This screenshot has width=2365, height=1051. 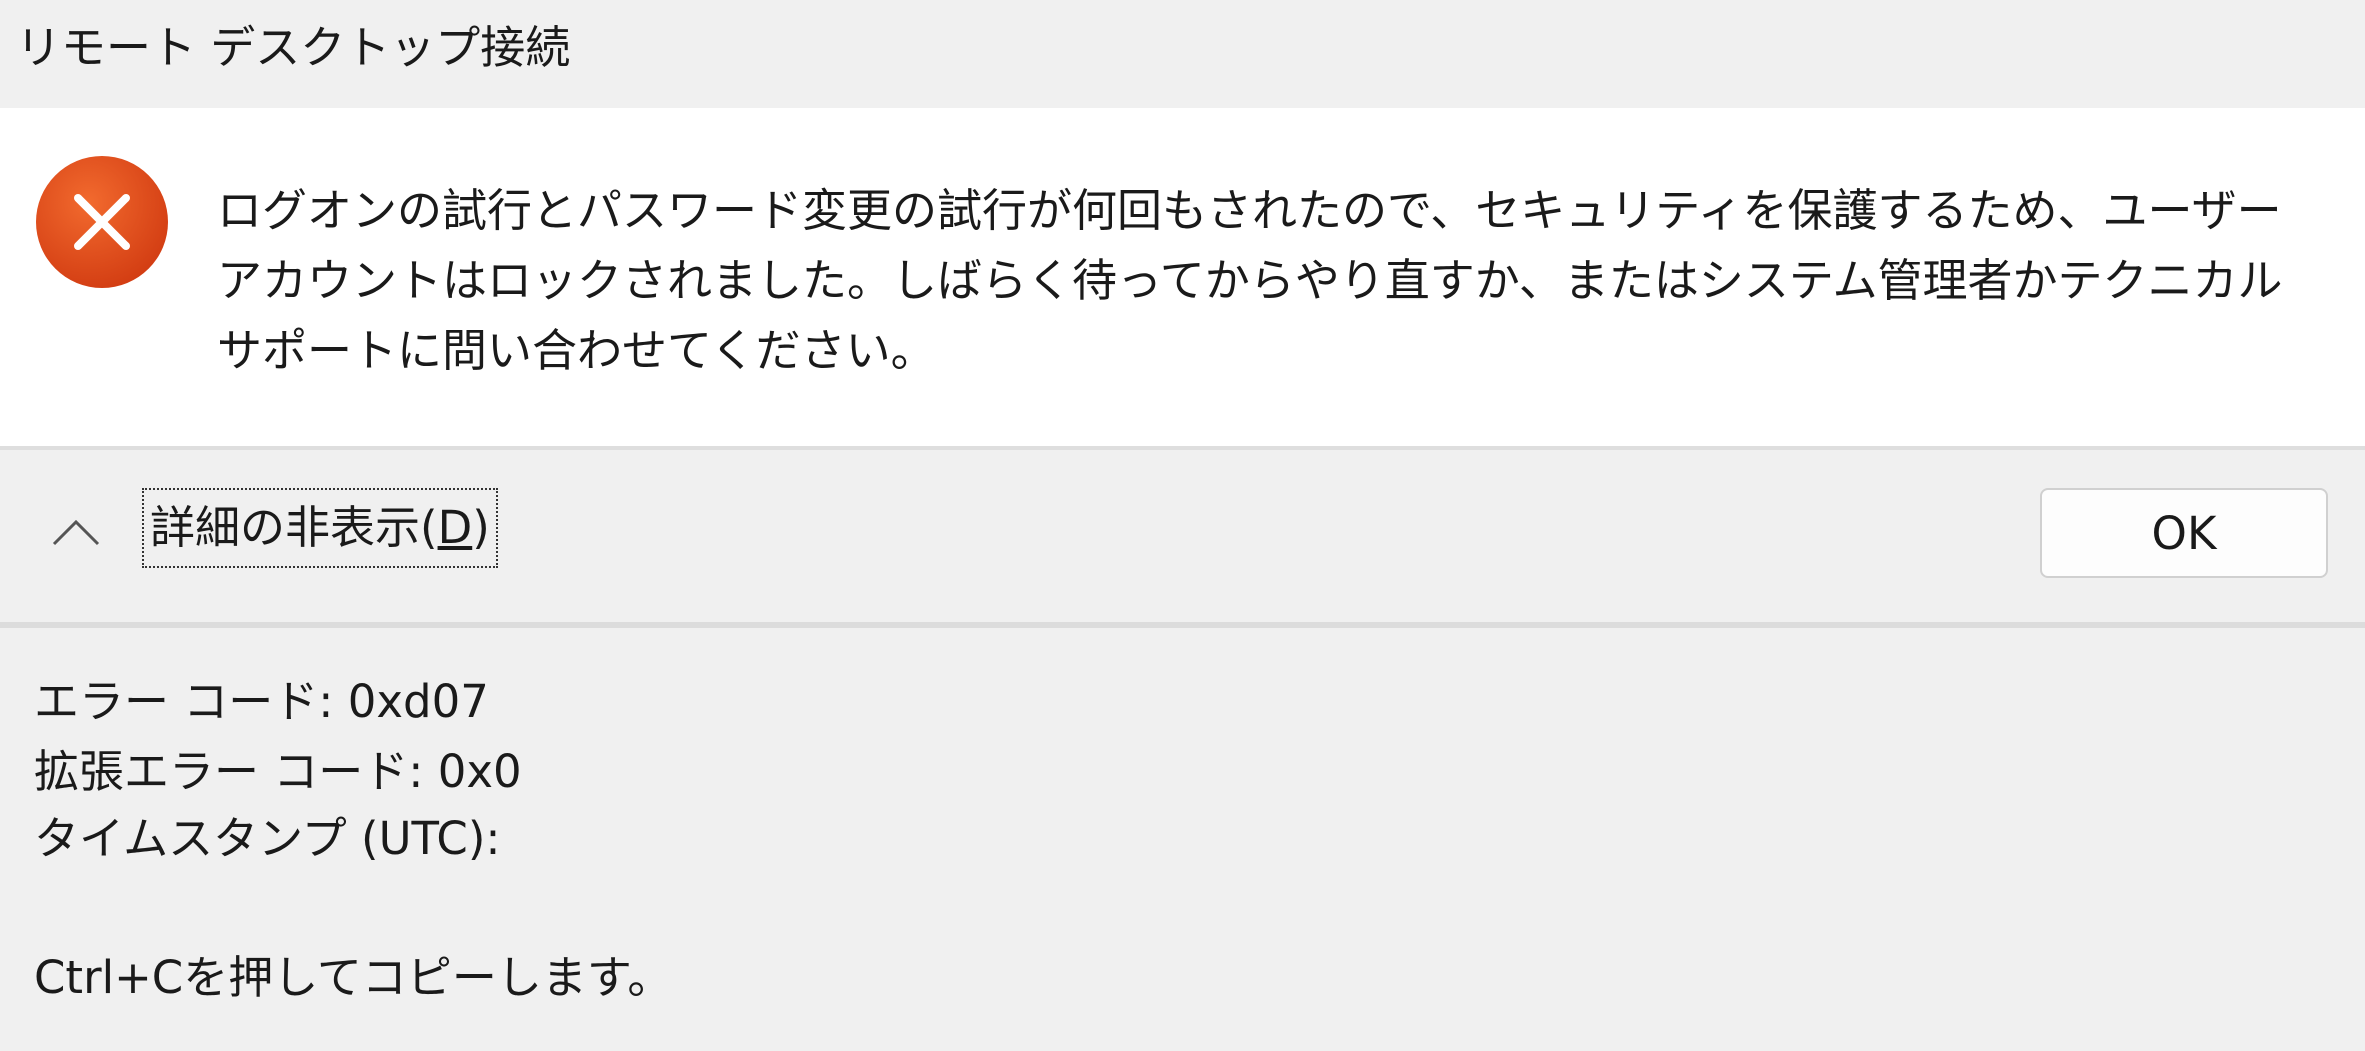 I want to click on hide-details-label-suffix: ), so click(x=481, y=527).